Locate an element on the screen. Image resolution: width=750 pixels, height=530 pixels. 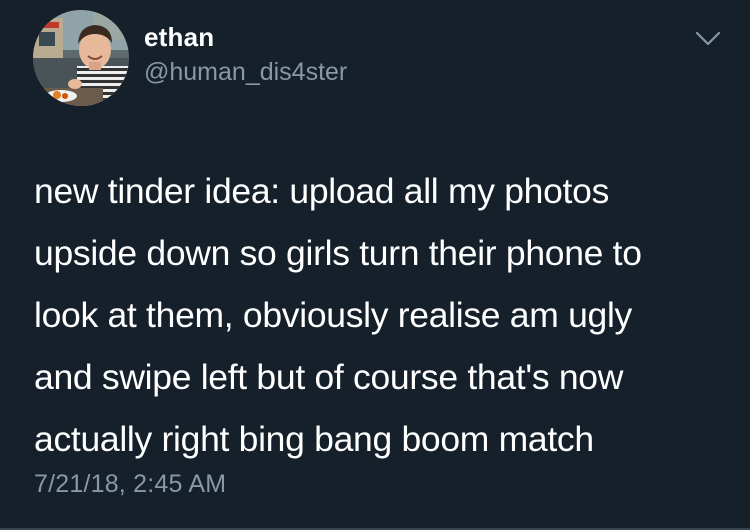
avatar-photo is located at coordinates (81, 58).